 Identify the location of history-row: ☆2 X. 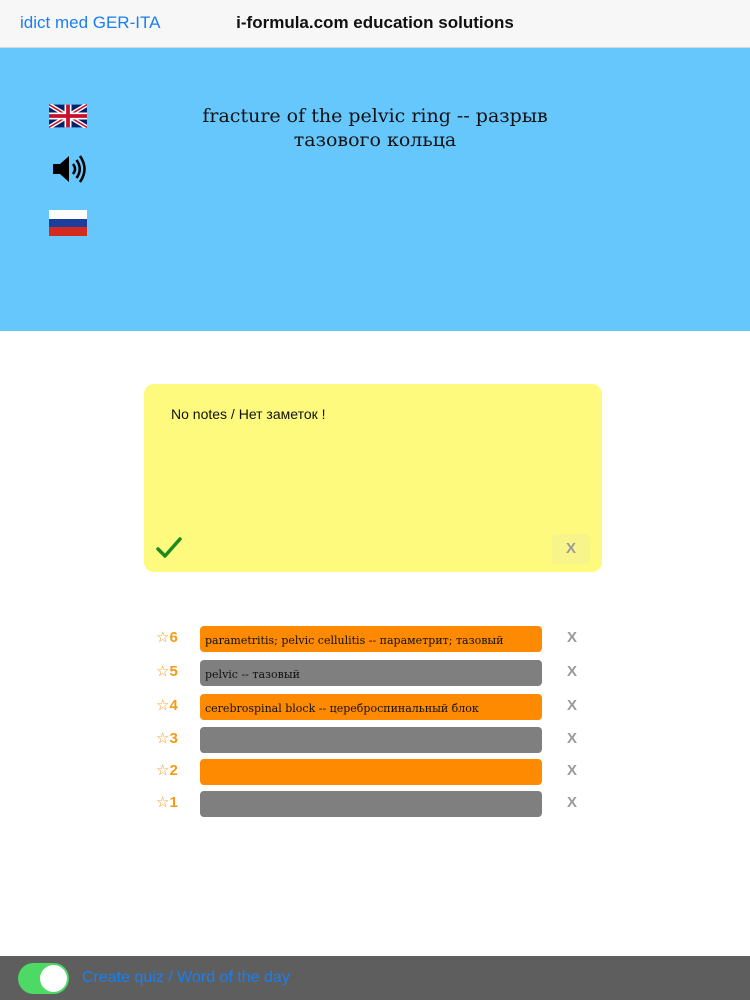
(375, 772).